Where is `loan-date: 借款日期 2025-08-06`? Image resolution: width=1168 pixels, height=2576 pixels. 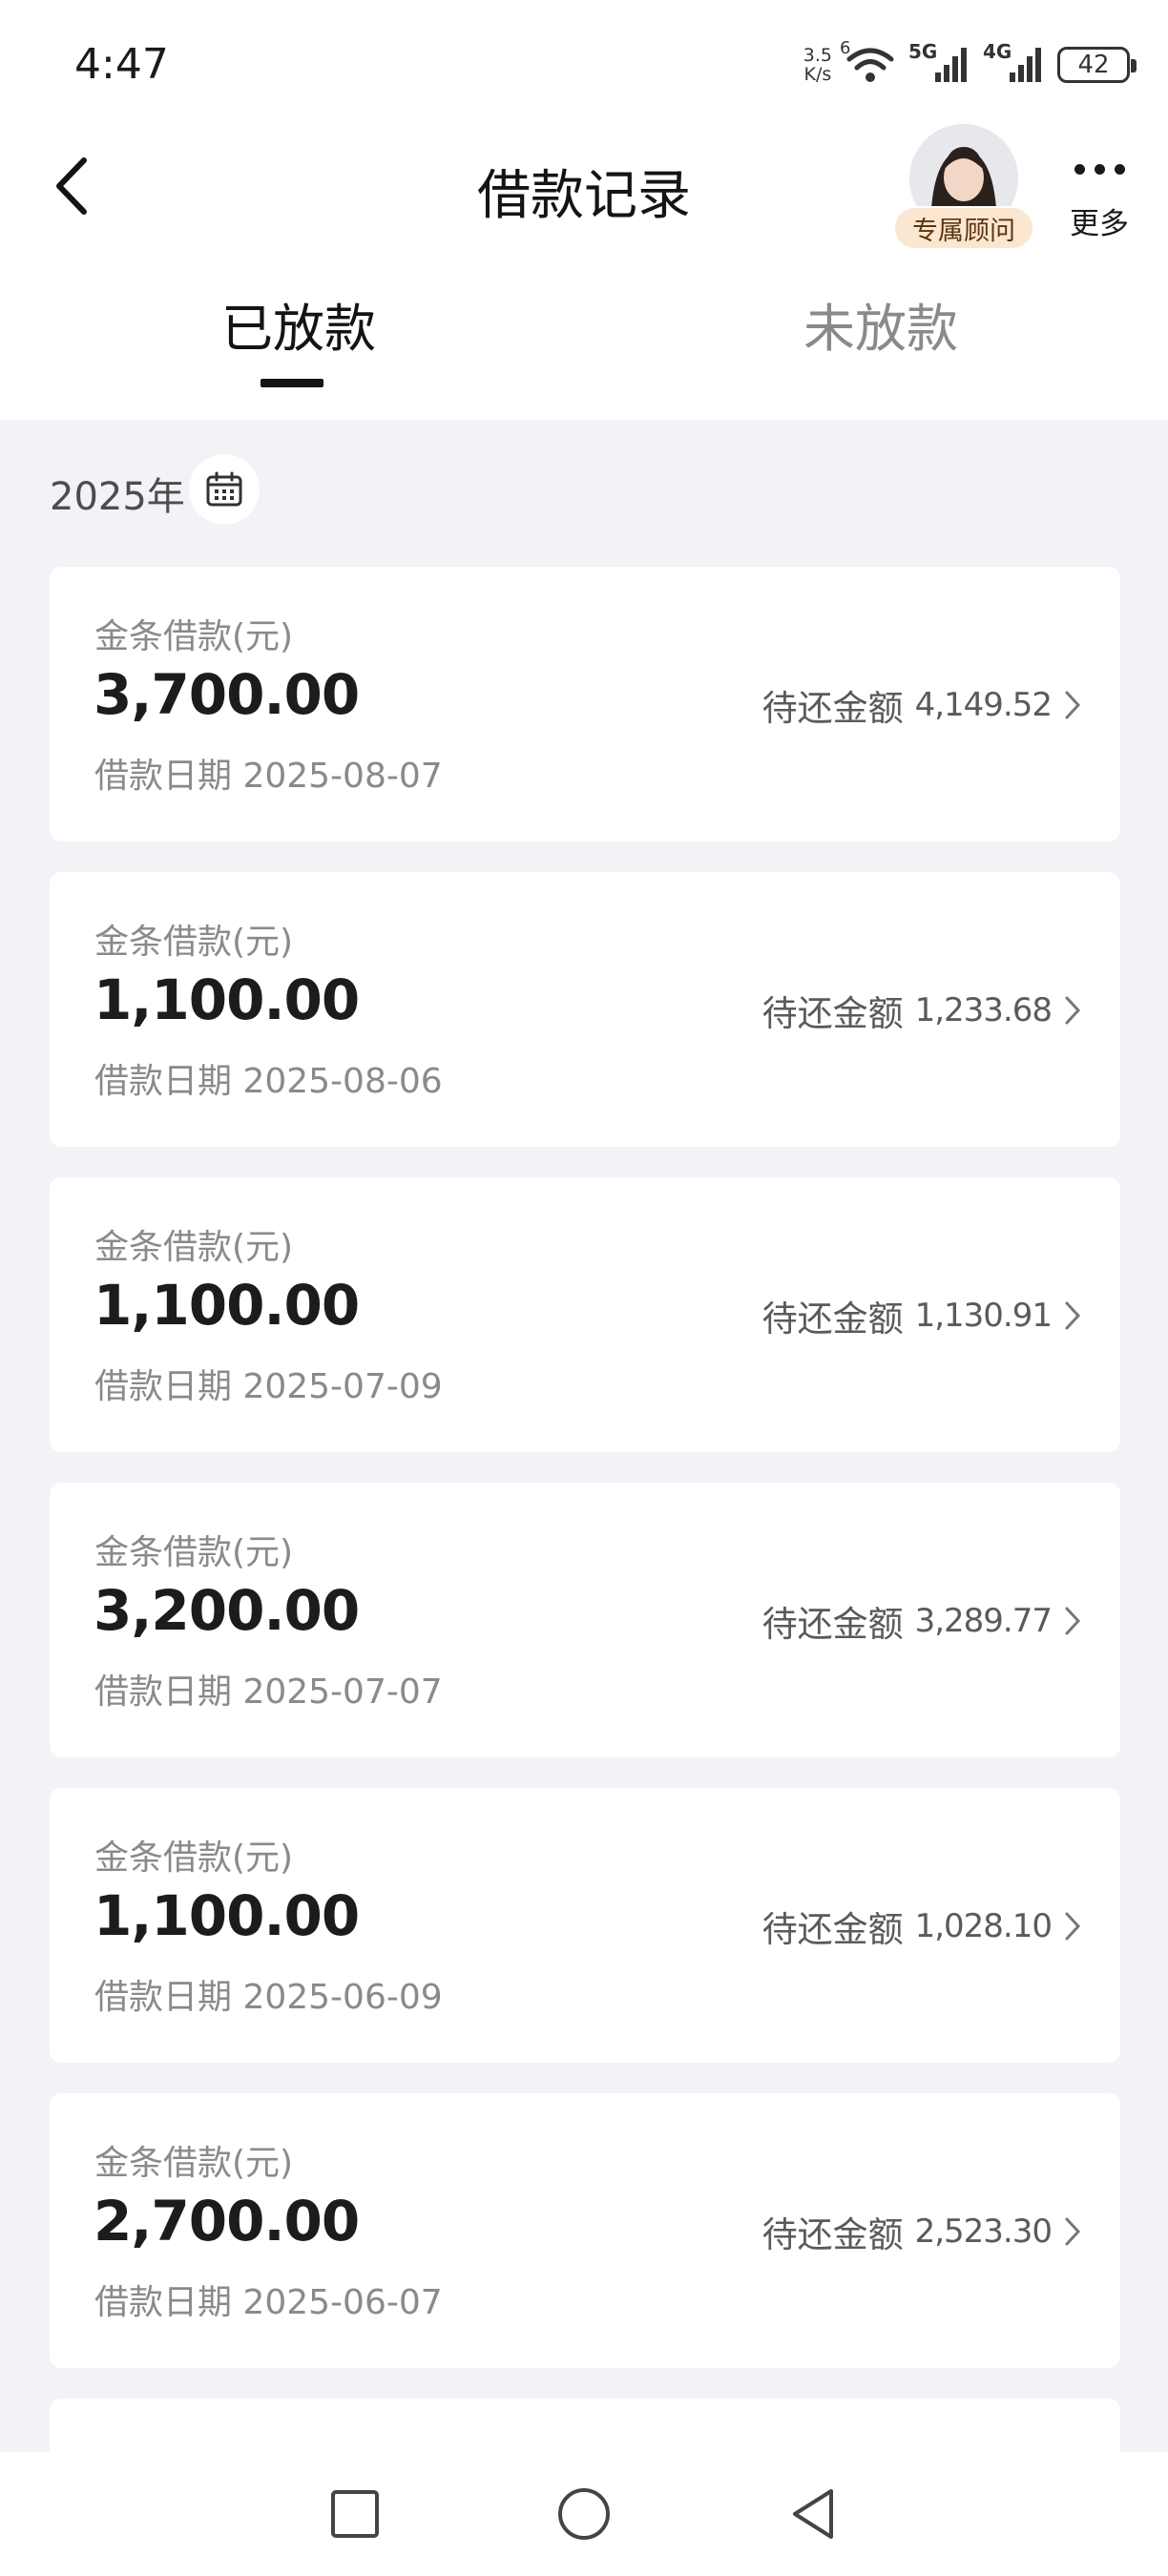 loan-date: 借款日期 2025-08-06 is located at coordinates (268, 1081).